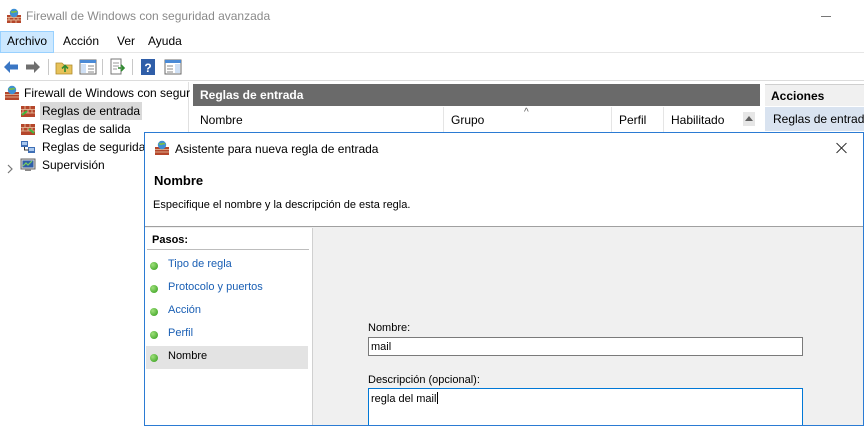  Describe the element at coordinates (33, 67) in the screenshot. I see `forward-icon` at that location.